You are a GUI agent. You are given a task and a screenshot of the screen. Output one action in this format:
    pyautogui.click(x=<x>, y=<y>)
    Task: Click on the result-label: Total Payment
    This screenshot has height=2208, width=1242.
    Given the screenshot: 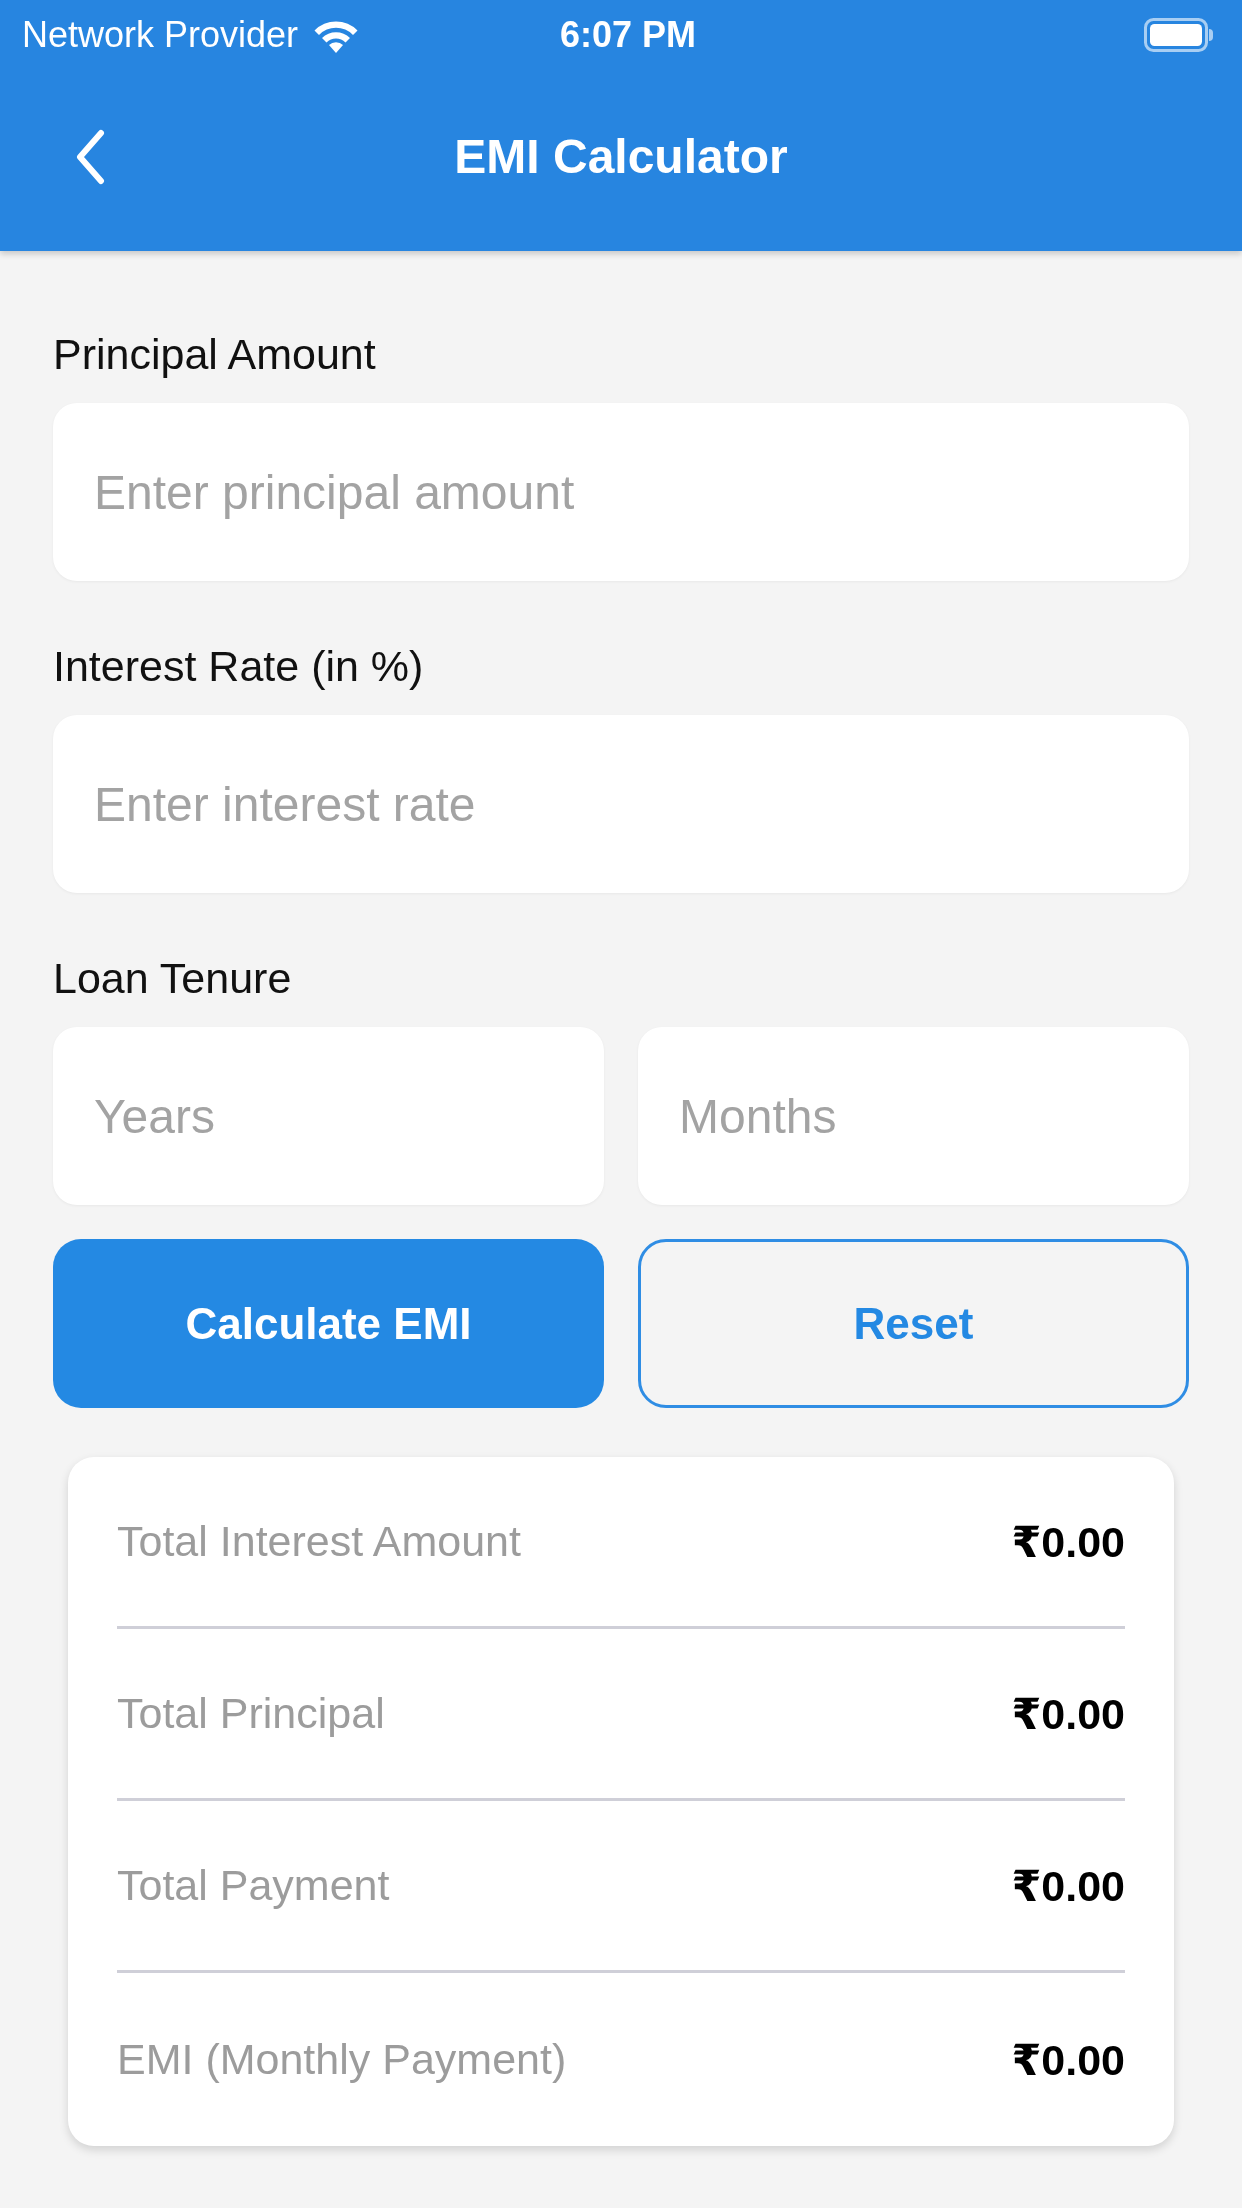 What is the action you would take?
    pyautogui.click(x=253, y=1885)
    